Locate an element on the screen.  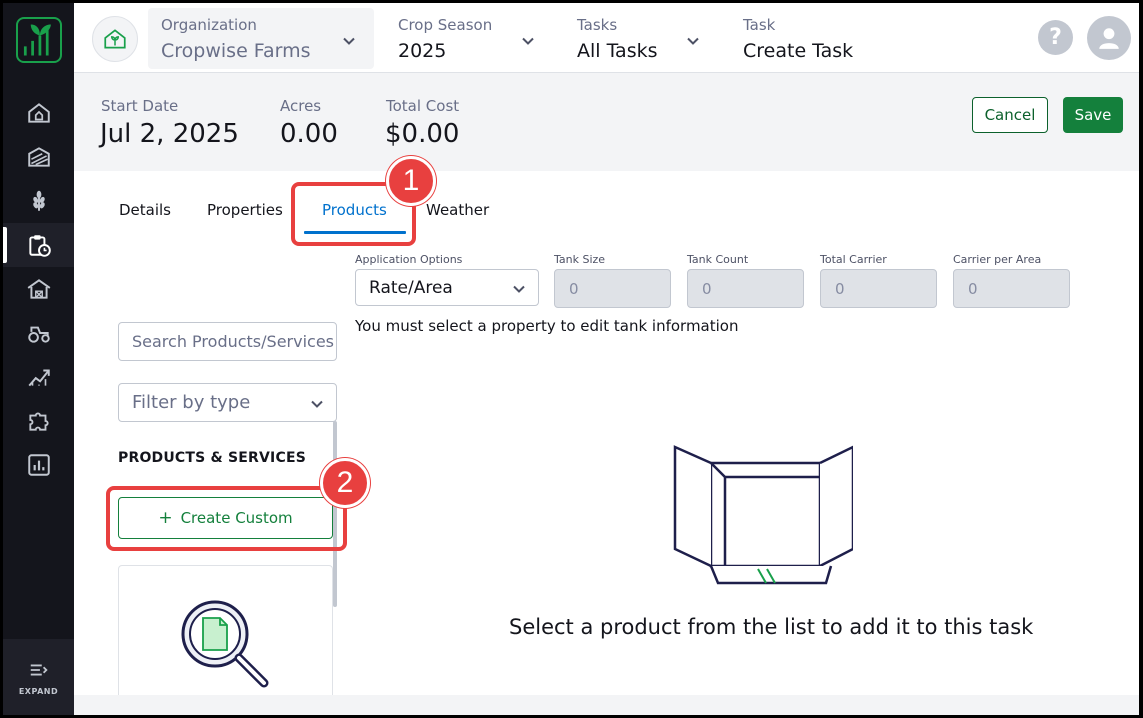
tab-properties: Properties is located at coordinates (245, 210).